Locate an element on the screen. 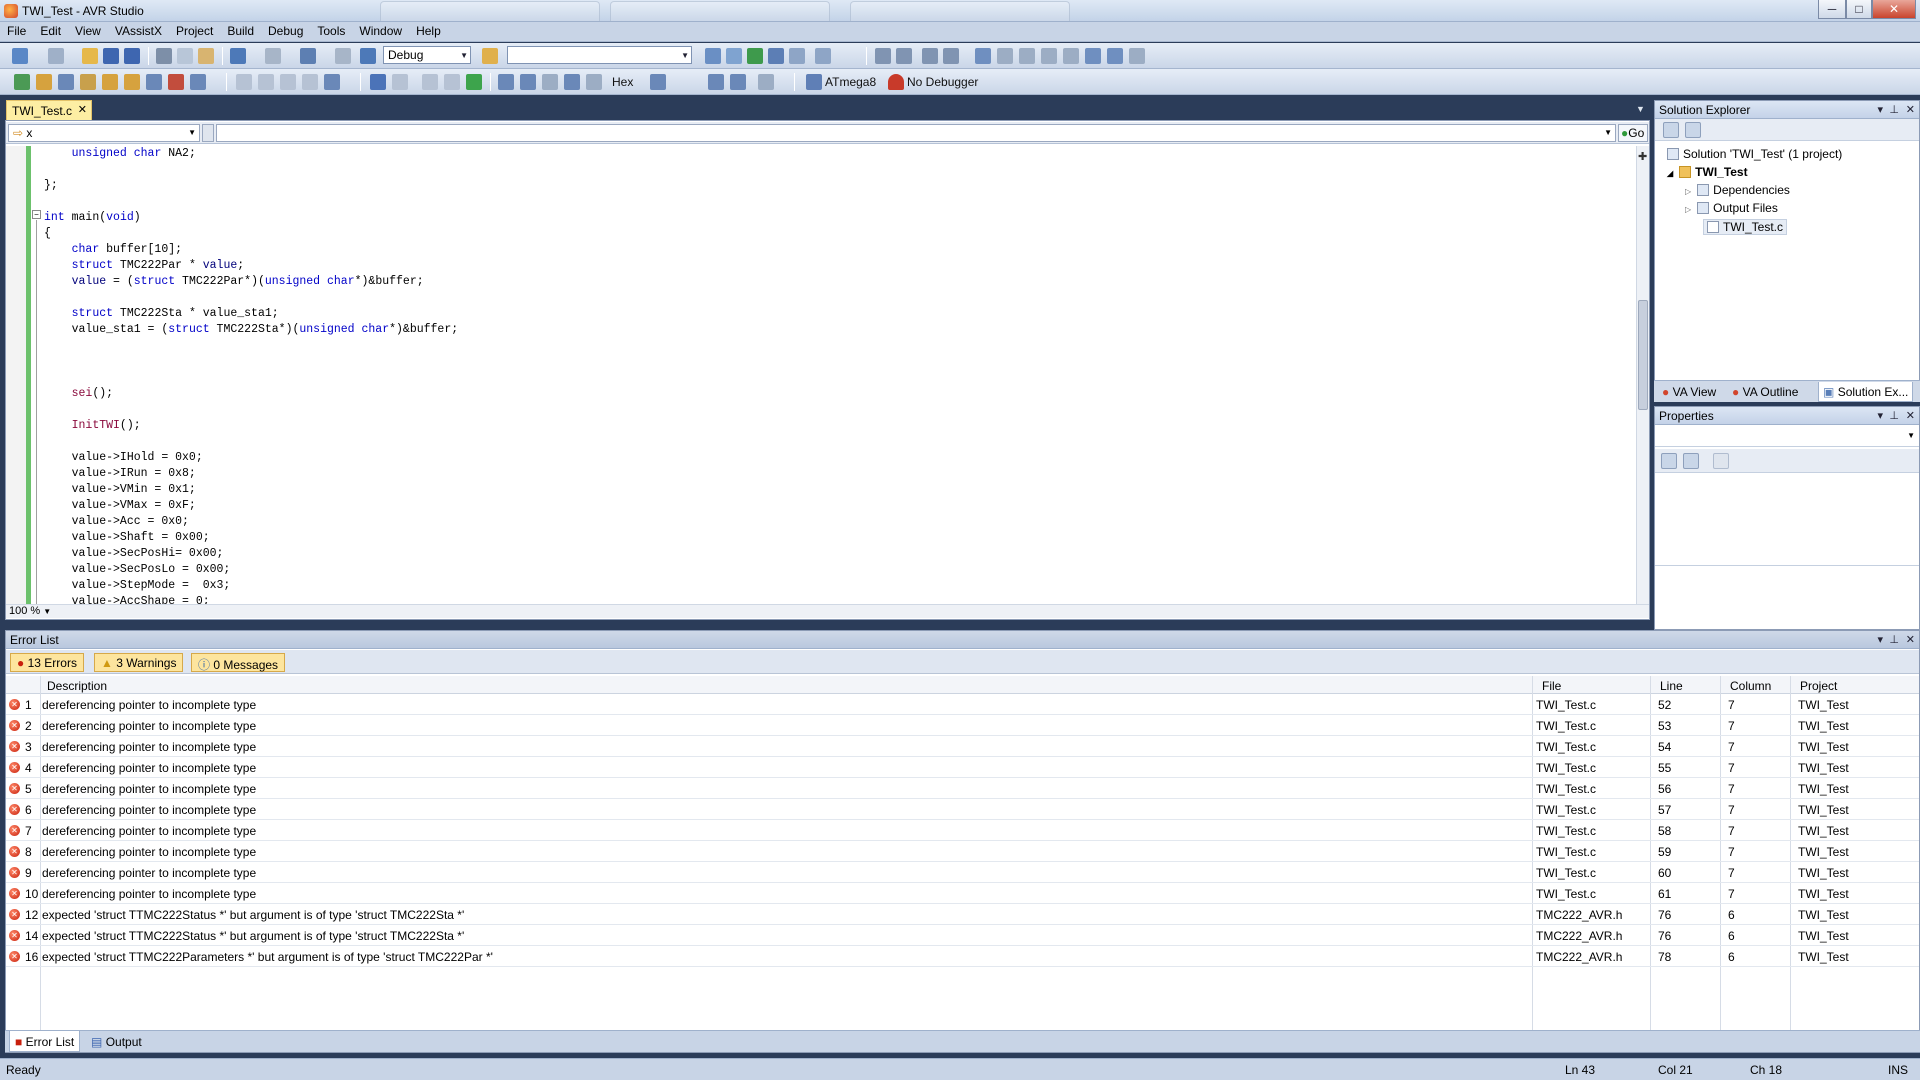 This screenshot has height=1080, width=1920. code-line: unsigned char NA2; is located at coordinates (834, 154).